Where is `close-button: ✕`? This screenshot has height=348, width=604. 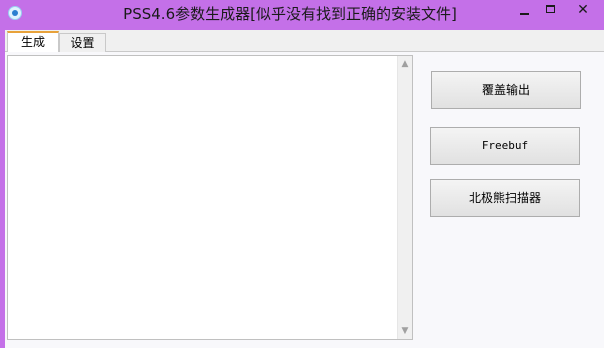
close-button: ✕ is located at coordinates (583, 11).